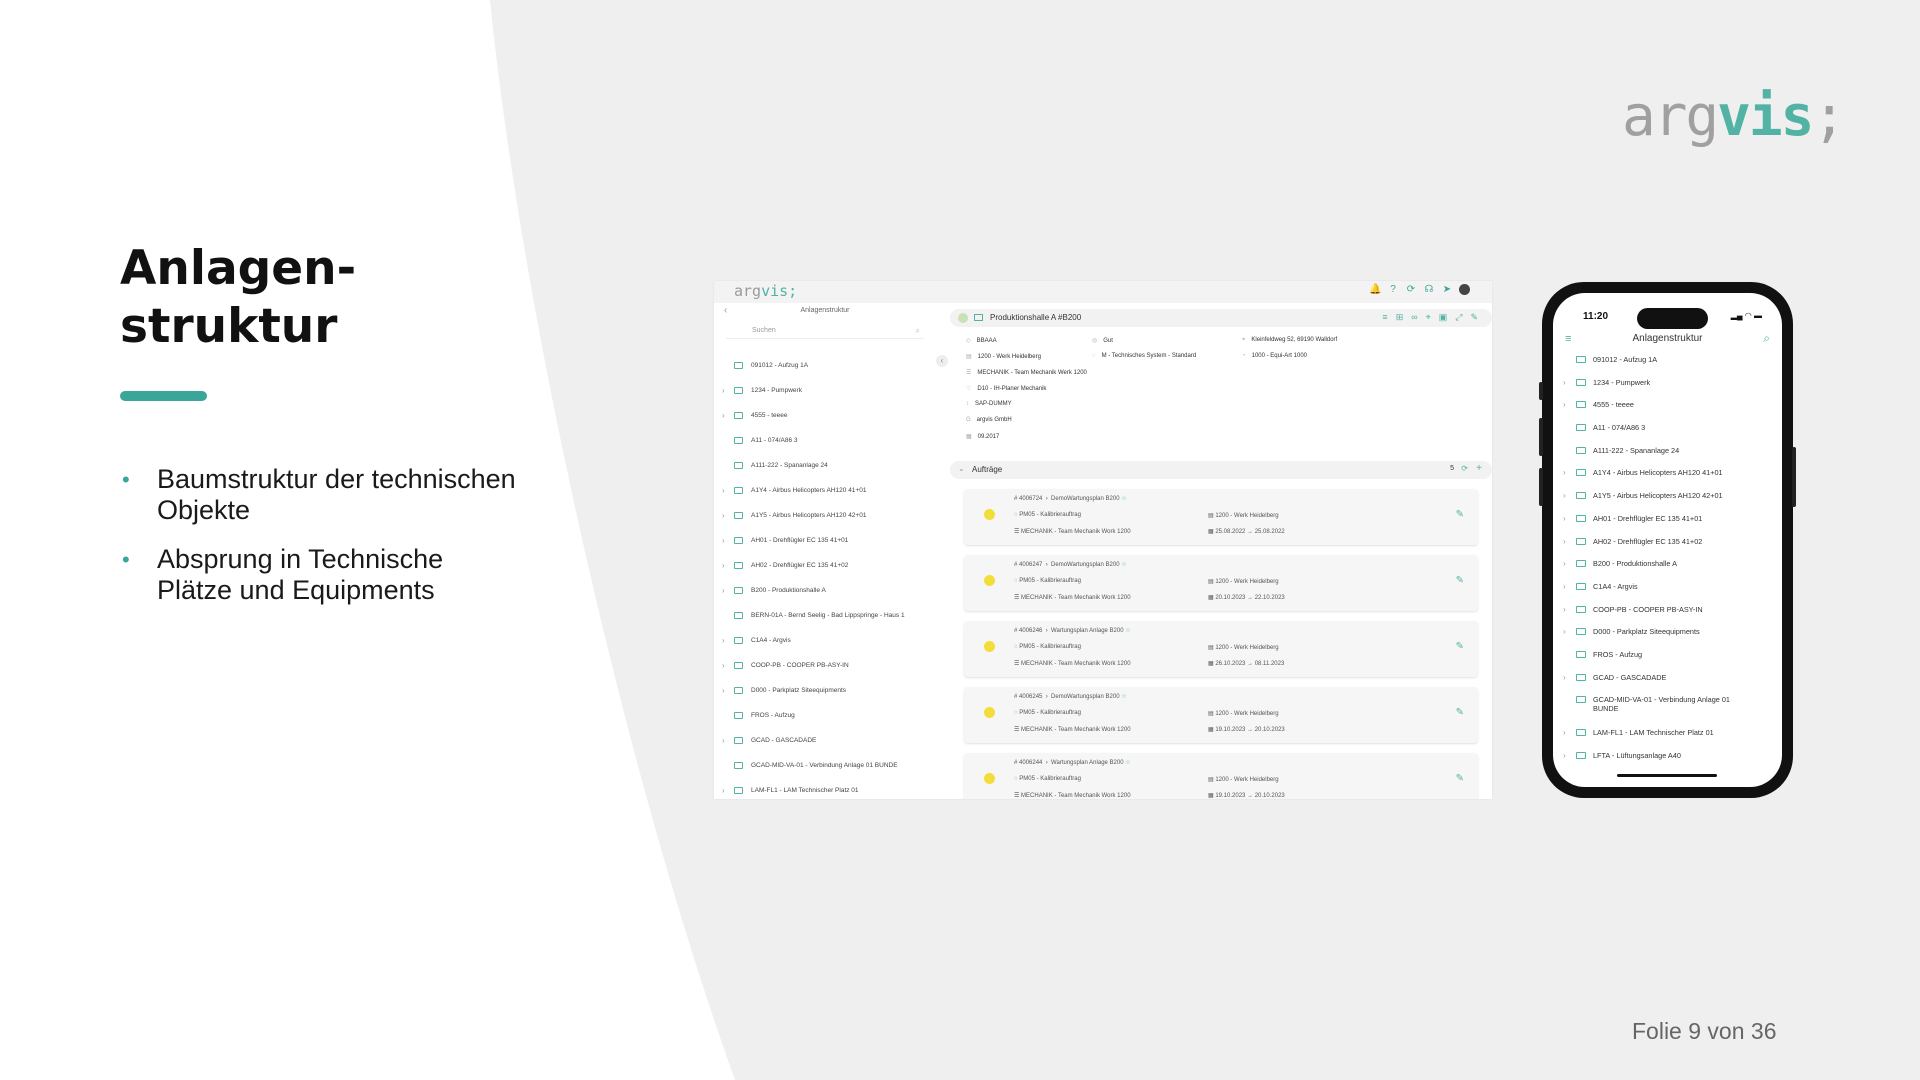 This screenshot has width=1920, height=1080. Describe the element at coordinates (825, 523) in the screenshot. I see `tree-item: › A1Y5 - Airbus Helicopters AH120 42+01` at that location.